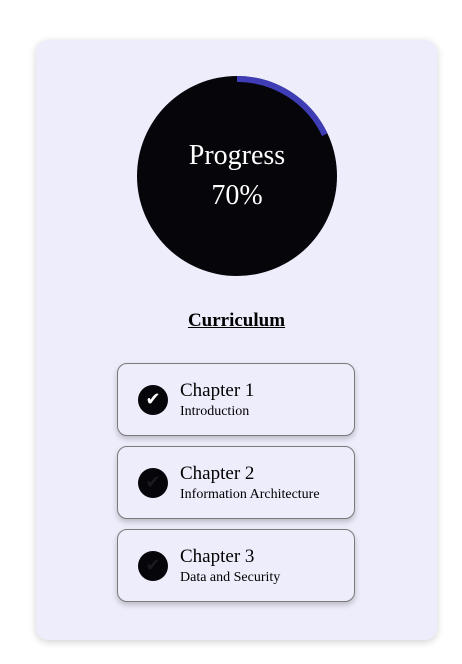 The image size is (462, 664). I want to click on progress-ring: Progress 70%, so click(237, 176).